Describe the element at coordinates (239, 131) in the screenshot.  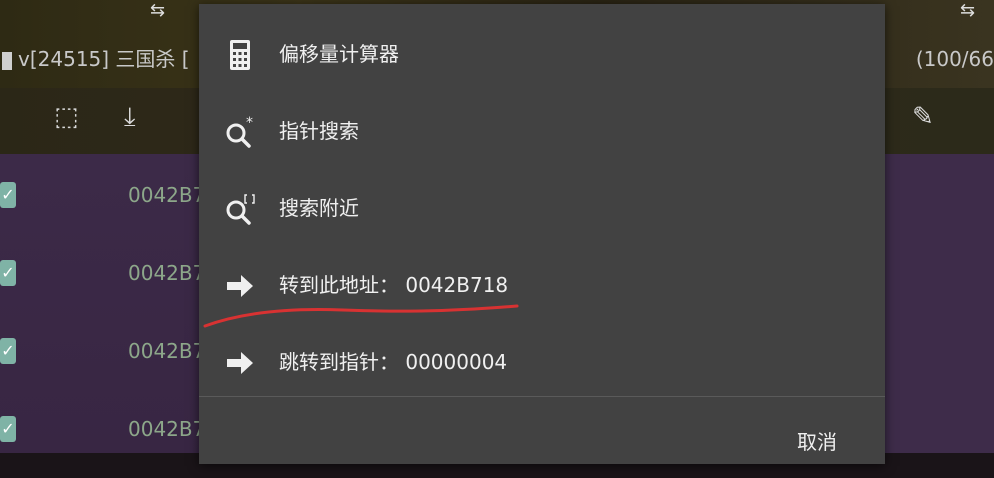
I see `pointer-search-icon: *` at that location.